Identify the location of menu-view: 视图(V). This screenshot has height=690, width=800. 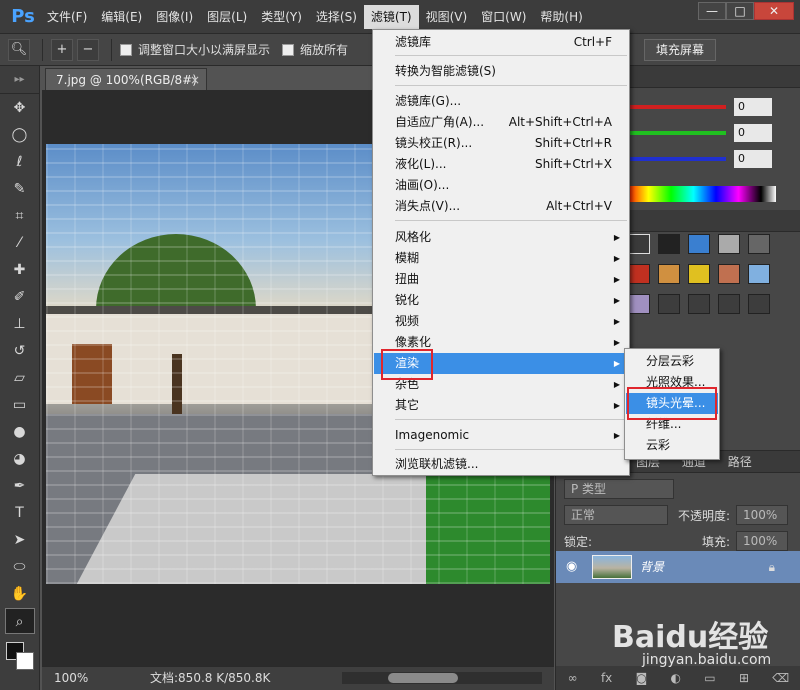
(447, 17).